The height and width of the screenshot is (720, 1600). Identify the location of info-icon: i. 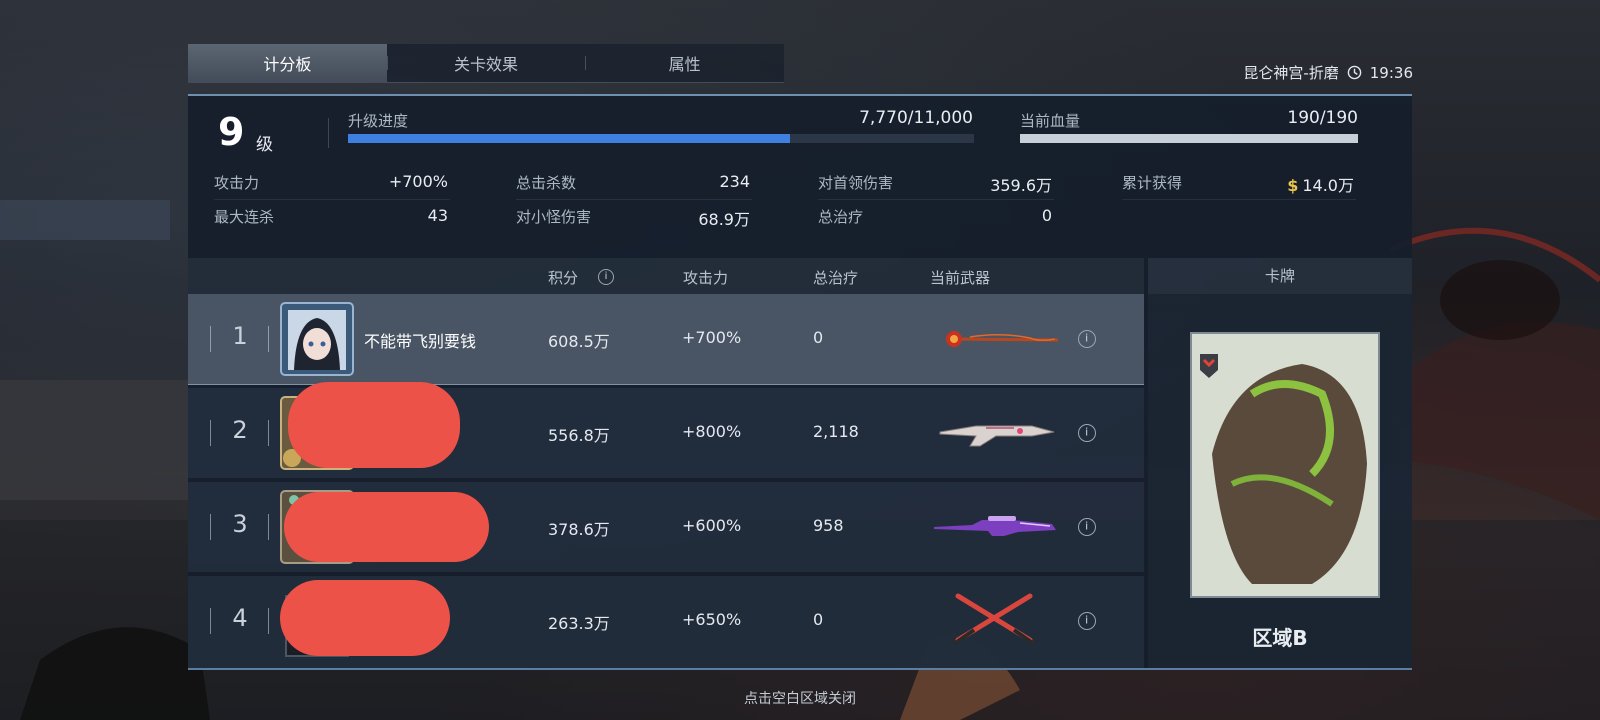
(606, 277).